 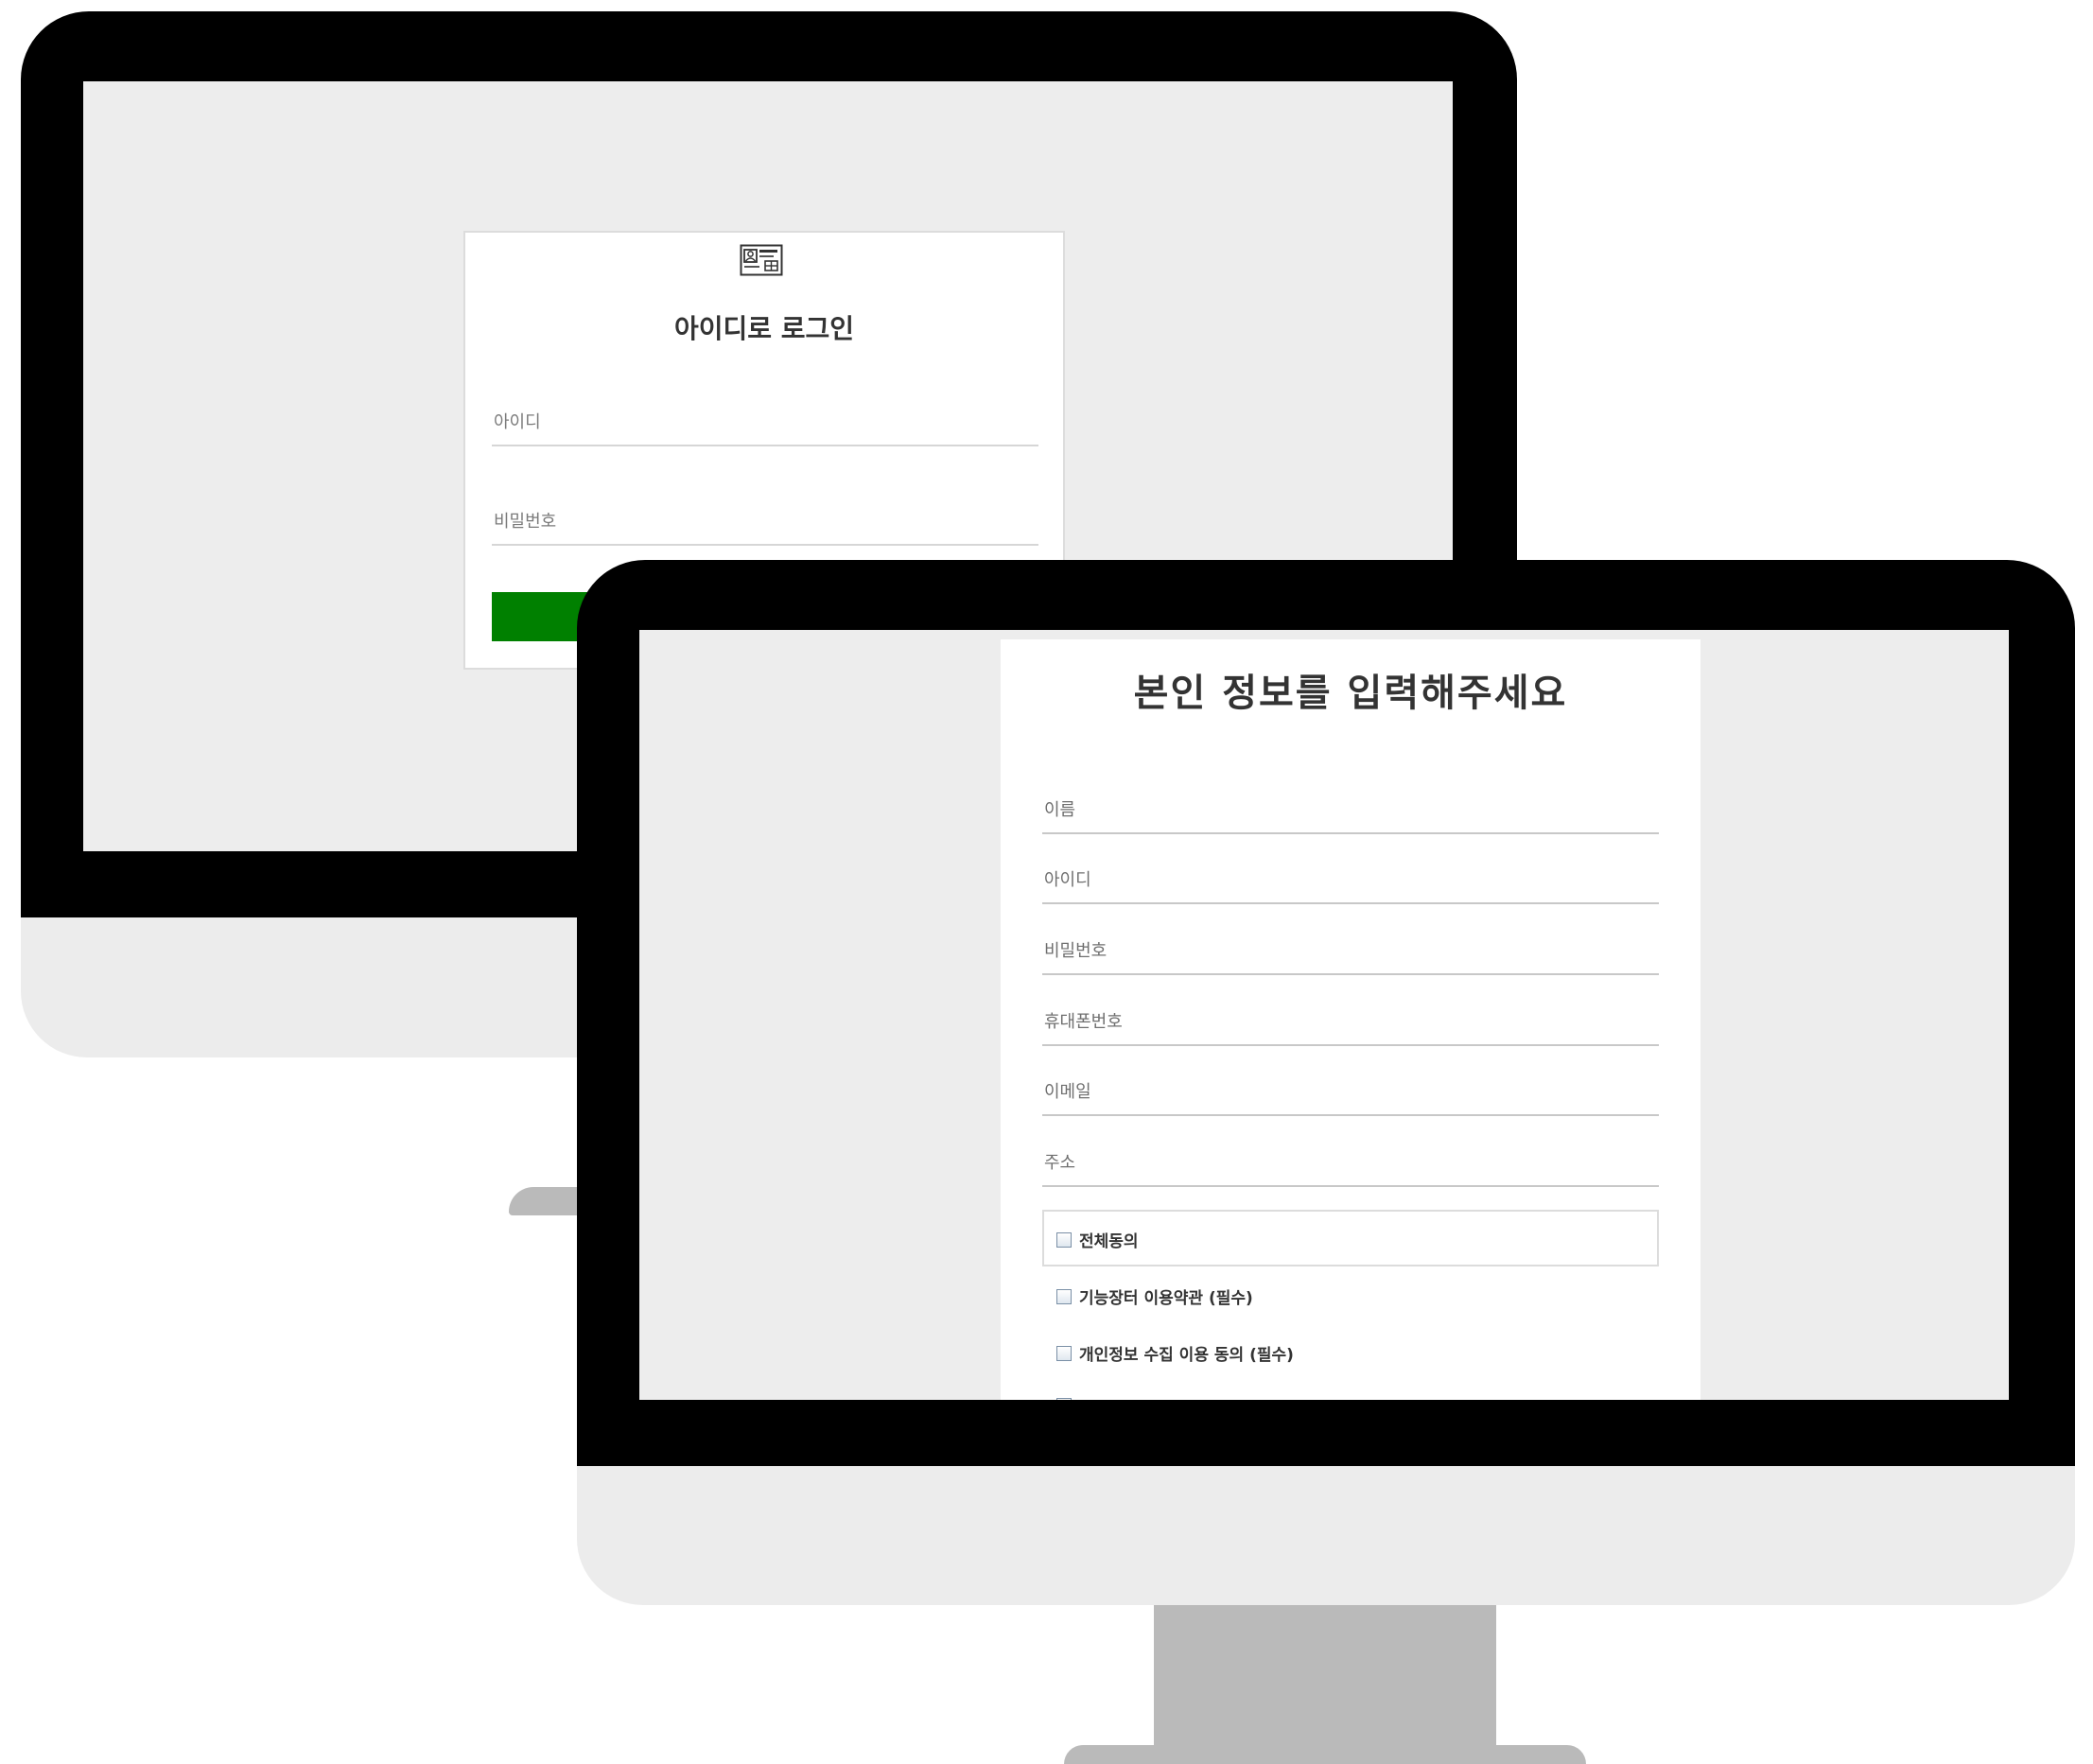 I want to click on agree-next-checkbox, so click(x=1064, y=1399).